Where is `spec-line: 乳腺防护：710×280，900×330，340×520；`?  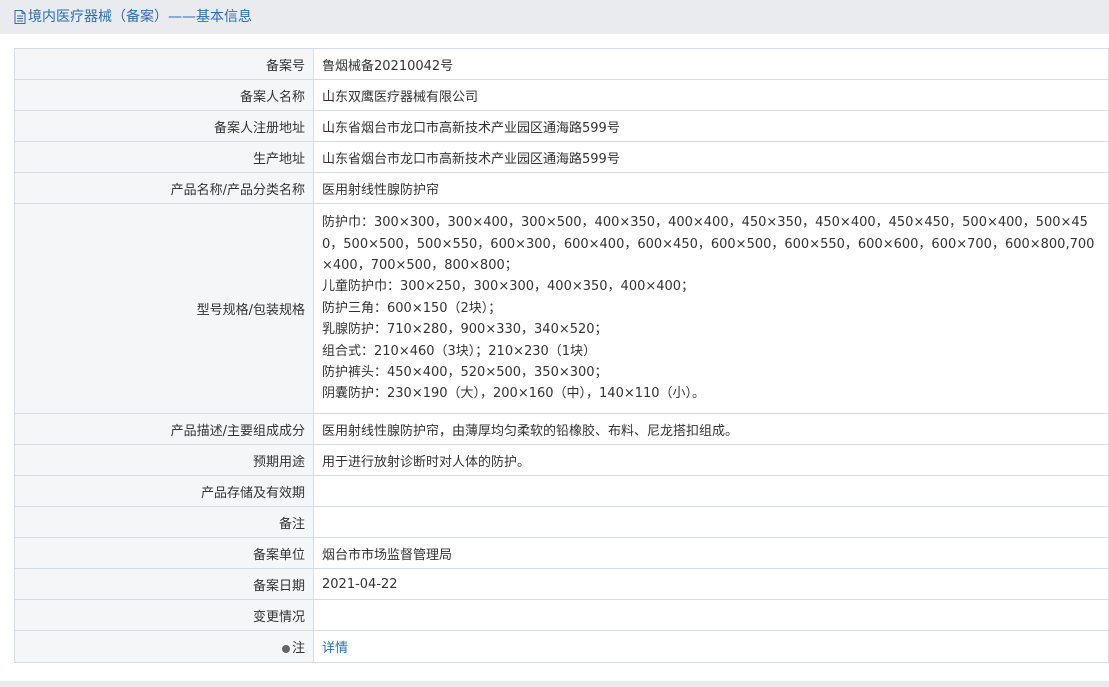
spec-line: 乳腺防护：710×280，900×330，340×520； is located at coordinates (465, 330).